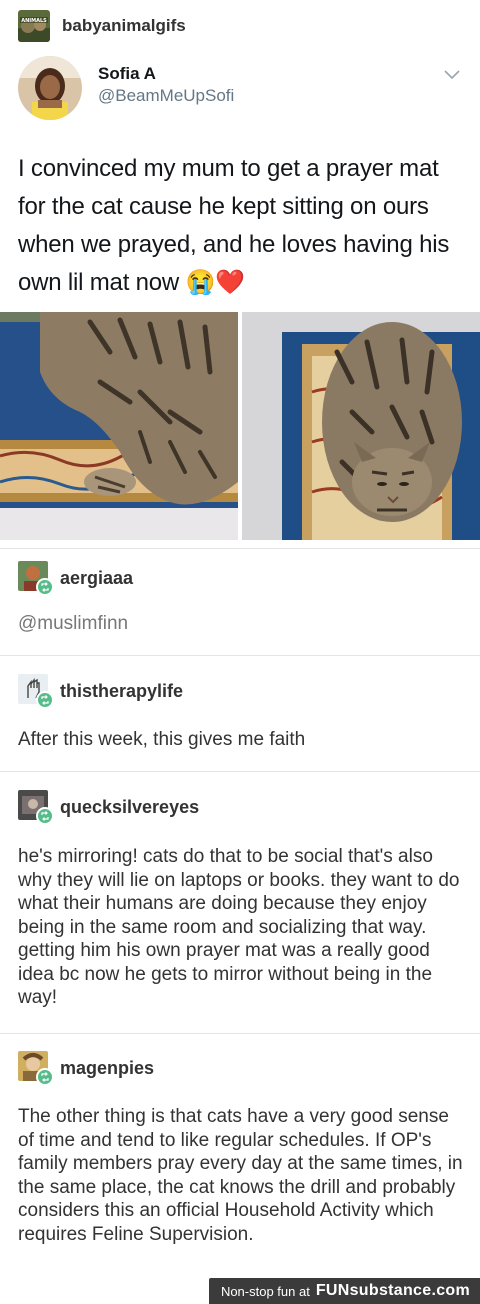 This screenshot has width=480, height=1304. Describe the element at coordinates (127, 74) in the screenshot. I see `tweet-author-name: Sofia A` at that location.